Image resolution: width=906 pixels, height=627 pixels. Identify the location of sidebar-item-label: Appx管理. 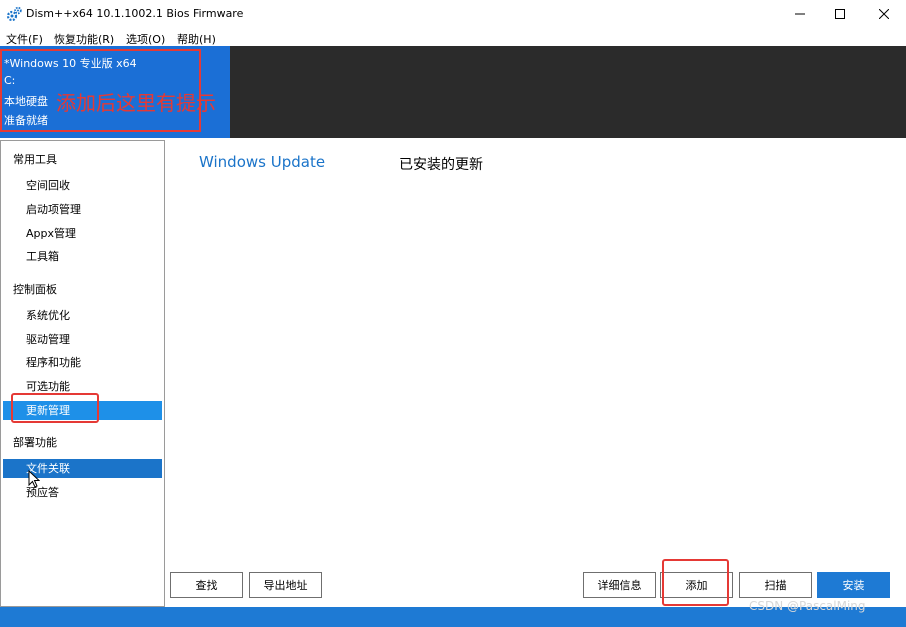
(51, 233).